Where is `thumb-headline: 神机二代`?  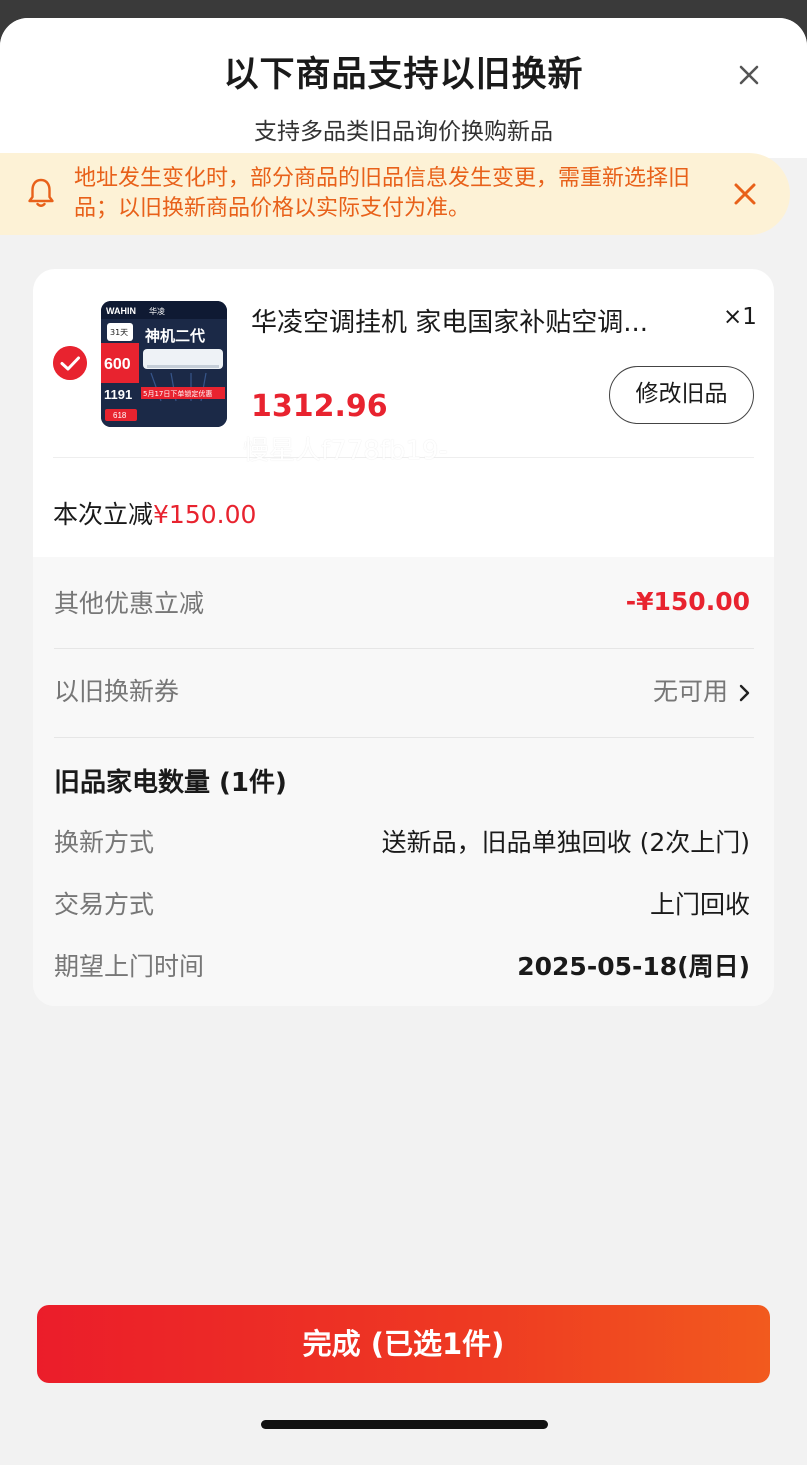 thumb-headline: 神机二代 is located at coordinates (175, 336).